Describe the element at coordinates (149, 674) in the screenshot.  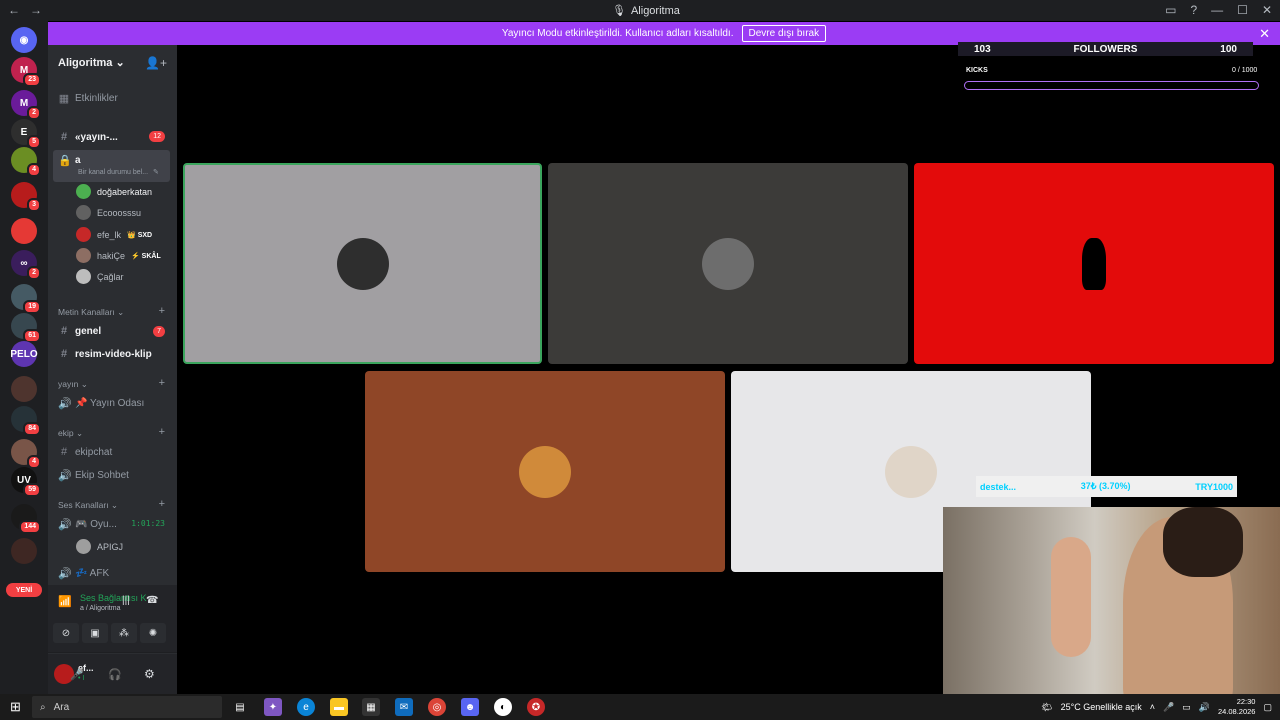
I see `gear-icon: ⚙` at that location.